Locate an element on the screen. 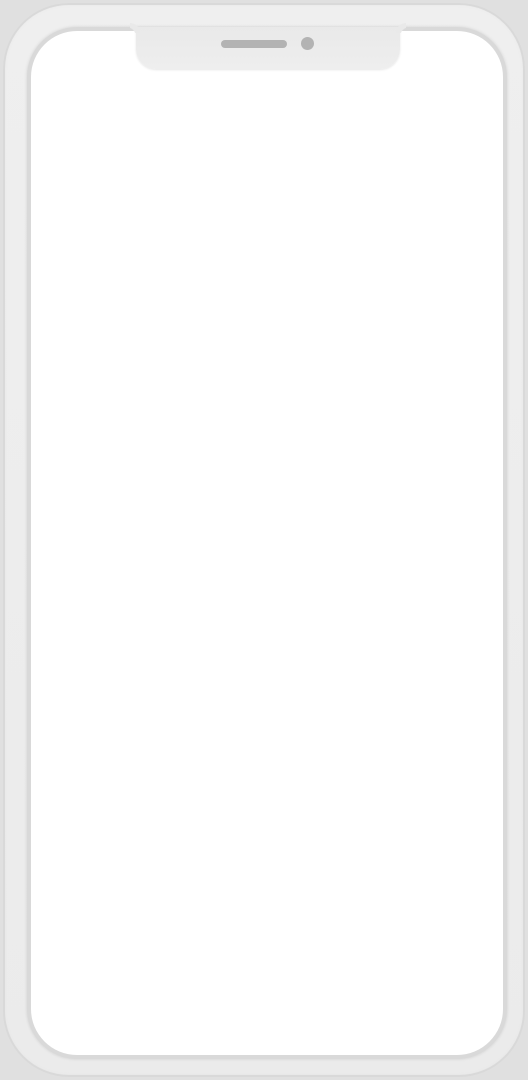 Image resolution: width=528 pixels, height=1080 pixels. notch is located at coordinates (268, 48).